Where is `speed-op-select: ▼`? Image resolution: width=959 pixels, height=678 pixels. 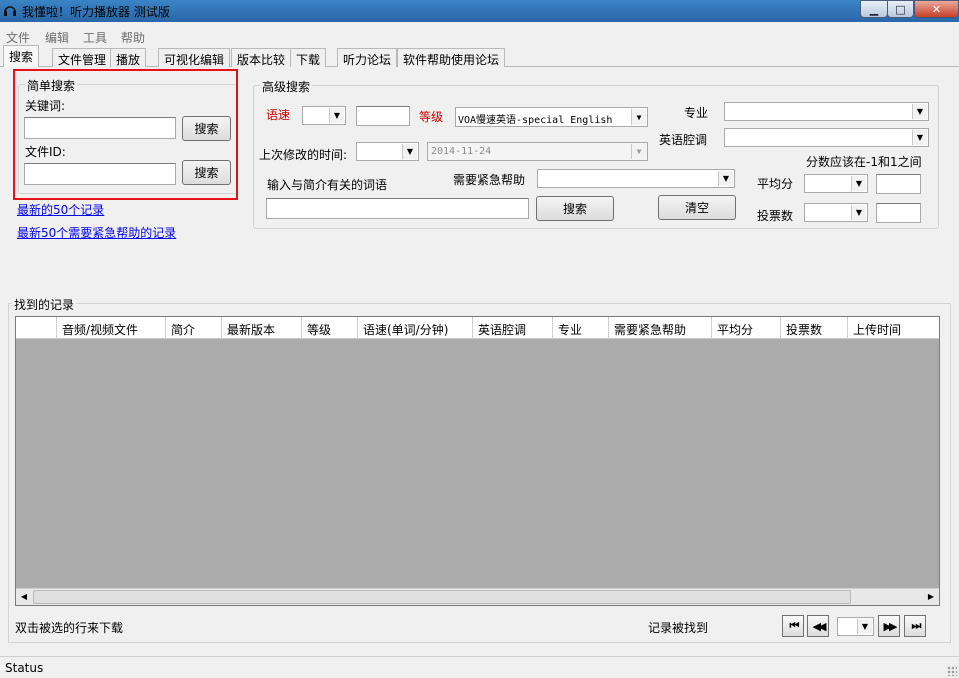 speed-op-select: ▼ is located at coordinates (324, 115).